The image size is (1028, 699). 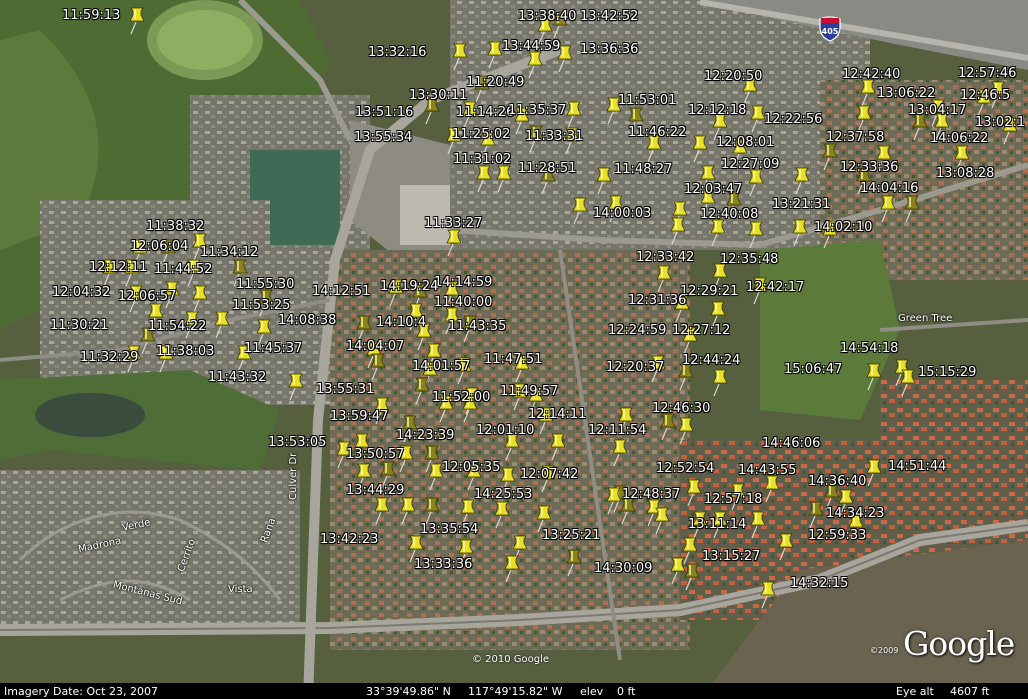 I want to click on timestamp-label: 11:45:37, so click(x=273, y=348).